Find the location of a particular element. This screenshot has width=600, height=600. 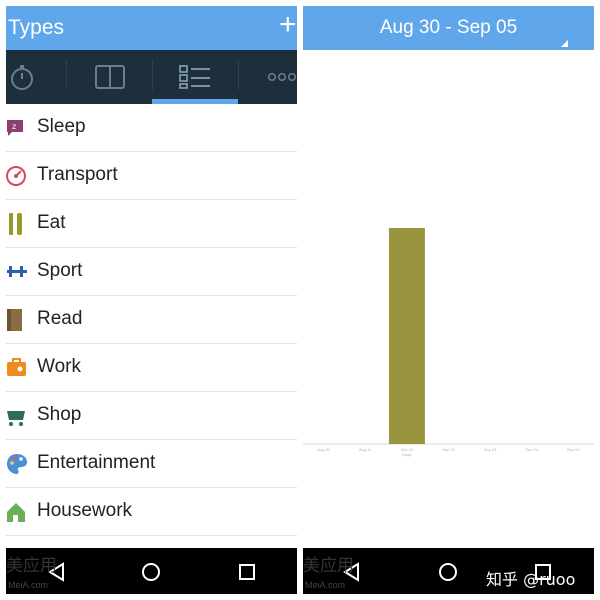

stopwatch-icon is located at coordinates (22, 77).